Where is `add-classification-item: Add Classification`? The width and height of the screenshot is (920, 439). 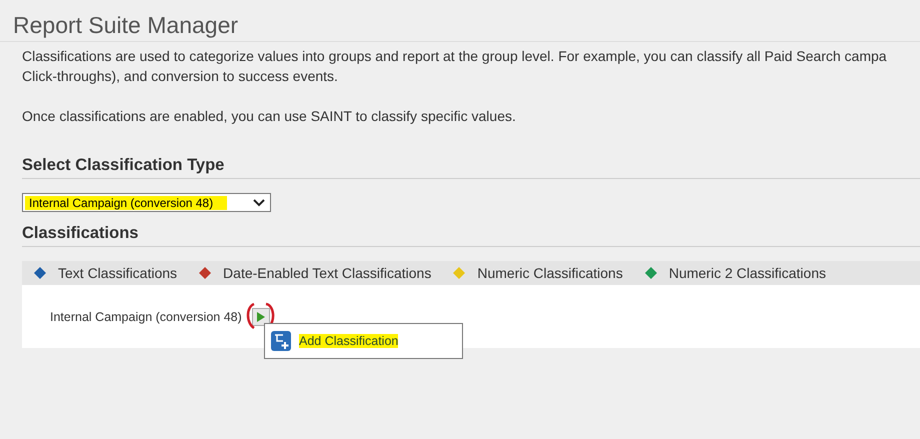
add-classification-item: Add Classification is located at coordinates (348, 341).